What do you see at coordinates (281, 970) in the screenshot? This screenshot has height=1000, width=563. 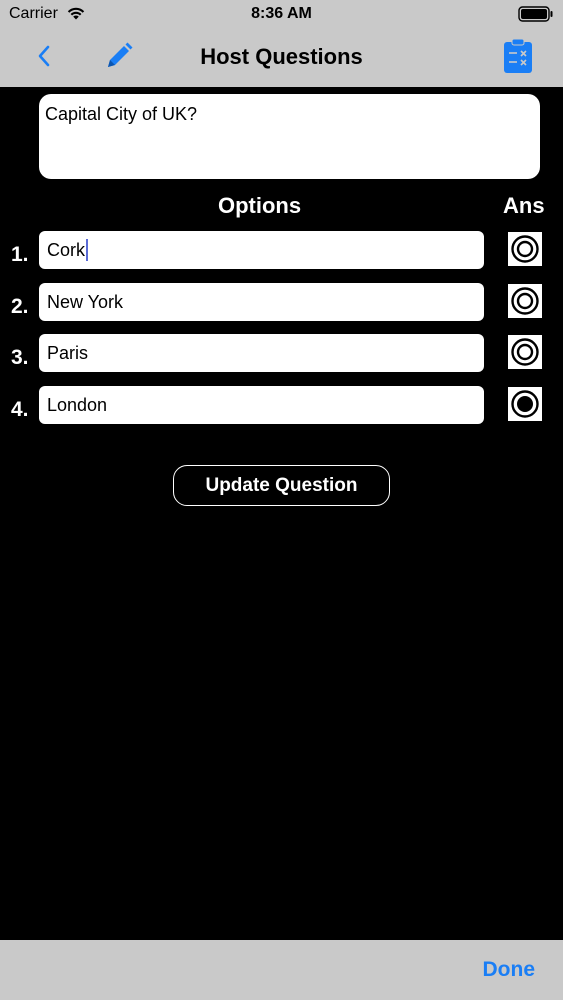 I see `bottom-toolbar: Done` at bounding box center [281, 970].